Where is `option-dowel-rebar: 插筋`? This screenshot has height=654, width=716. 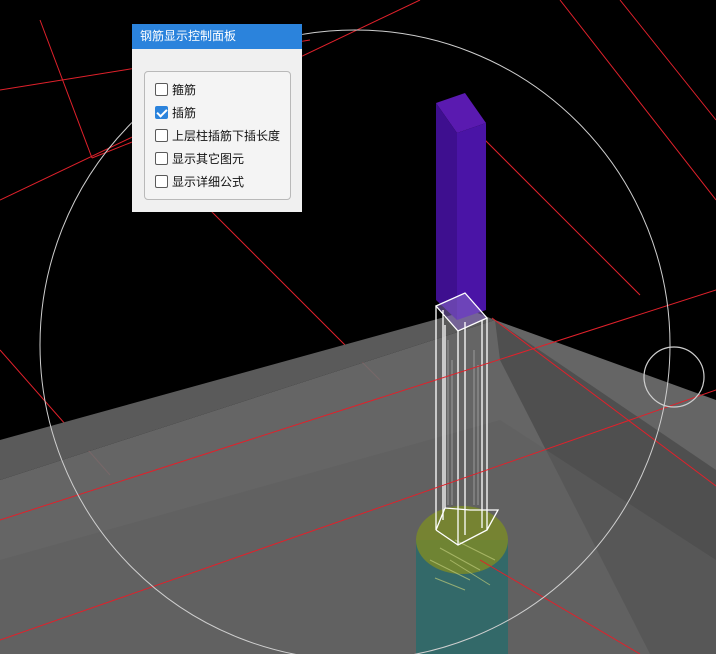 option-dowel-rebar: 插筋 is located at coordinates (175, 112).